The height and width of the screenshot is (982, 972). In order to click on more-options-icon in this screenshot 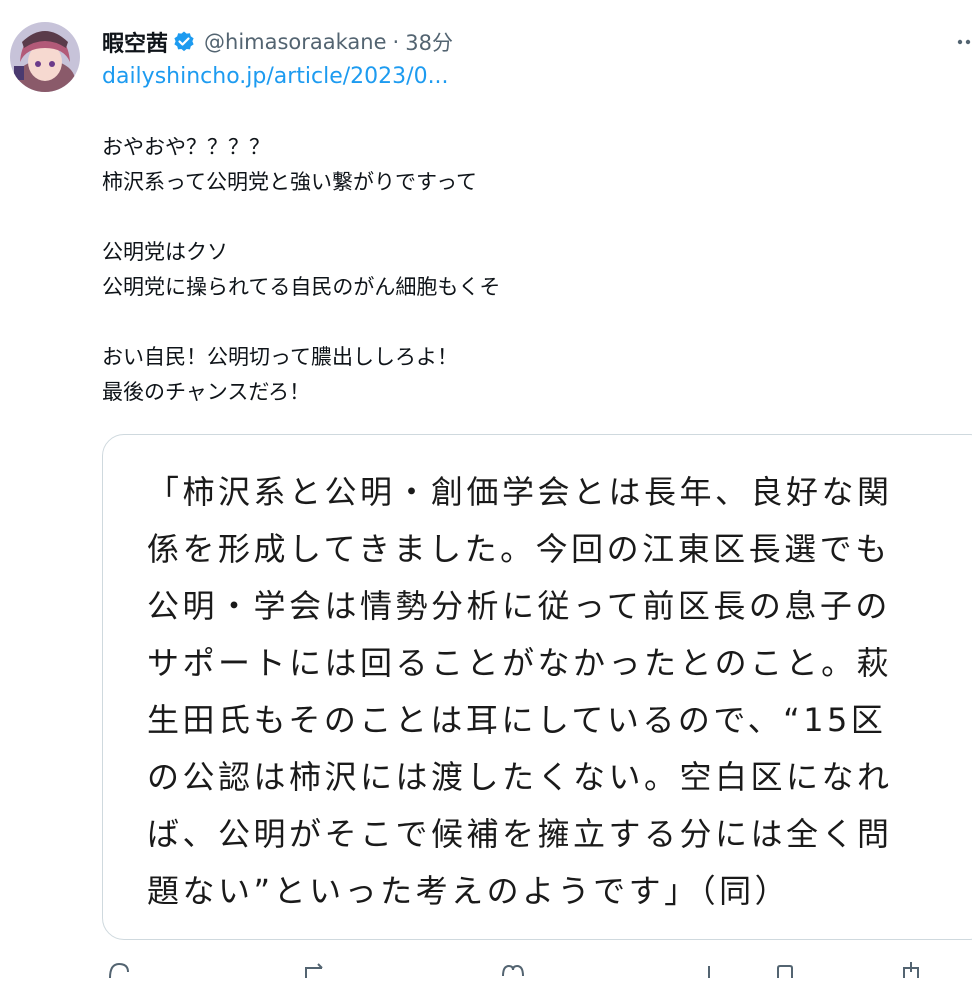, I will do `click(962, 42)`.